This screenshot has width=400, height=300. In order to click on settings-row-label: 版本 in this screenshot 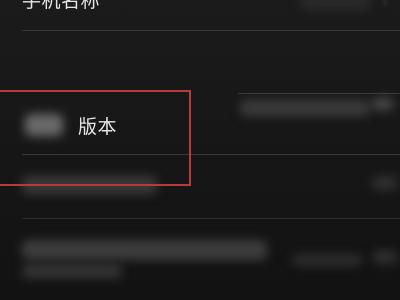, I will do `click(98, 127)`.